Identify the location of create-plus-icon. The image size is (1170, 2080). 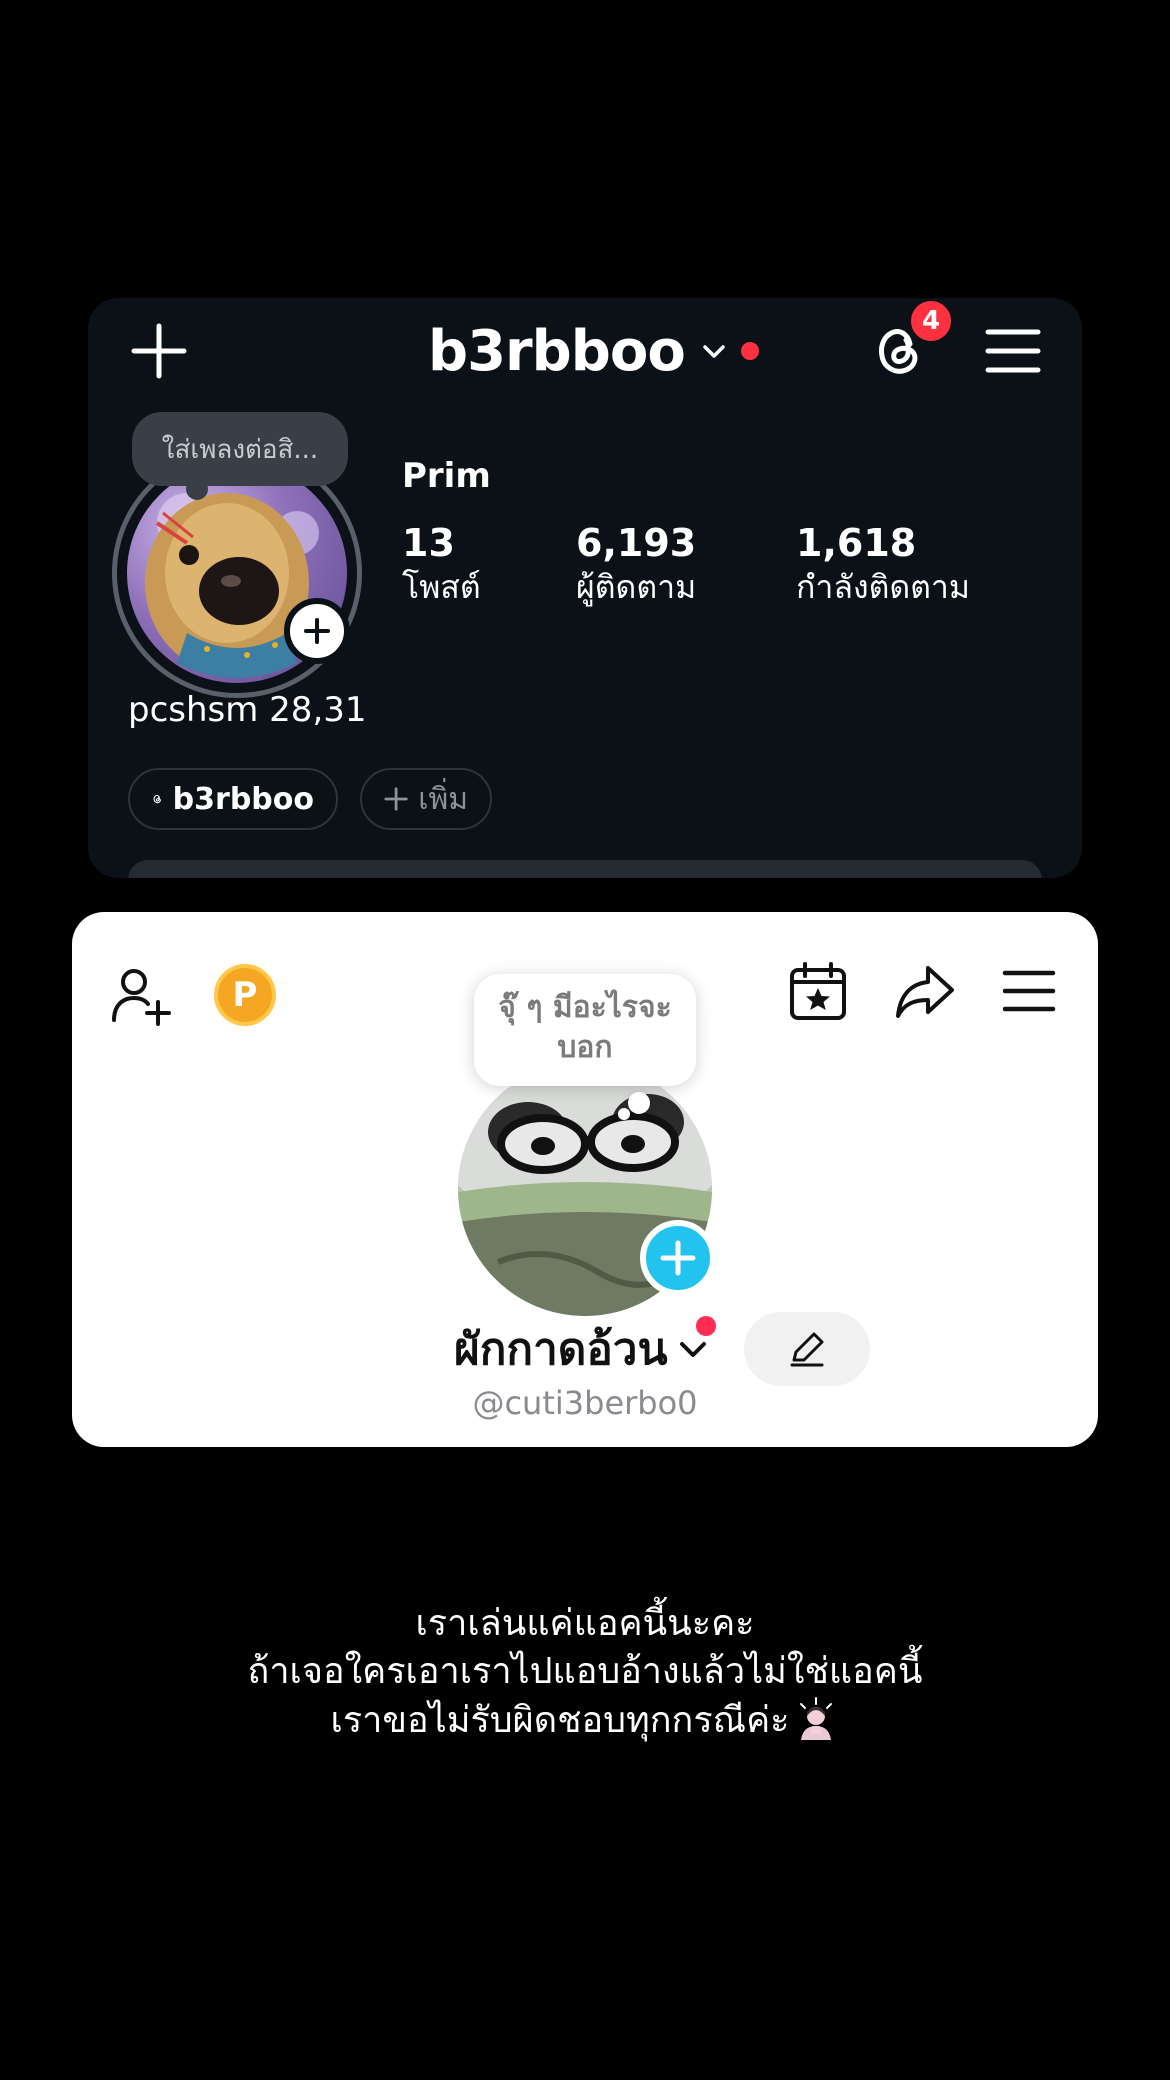
(159, 351).